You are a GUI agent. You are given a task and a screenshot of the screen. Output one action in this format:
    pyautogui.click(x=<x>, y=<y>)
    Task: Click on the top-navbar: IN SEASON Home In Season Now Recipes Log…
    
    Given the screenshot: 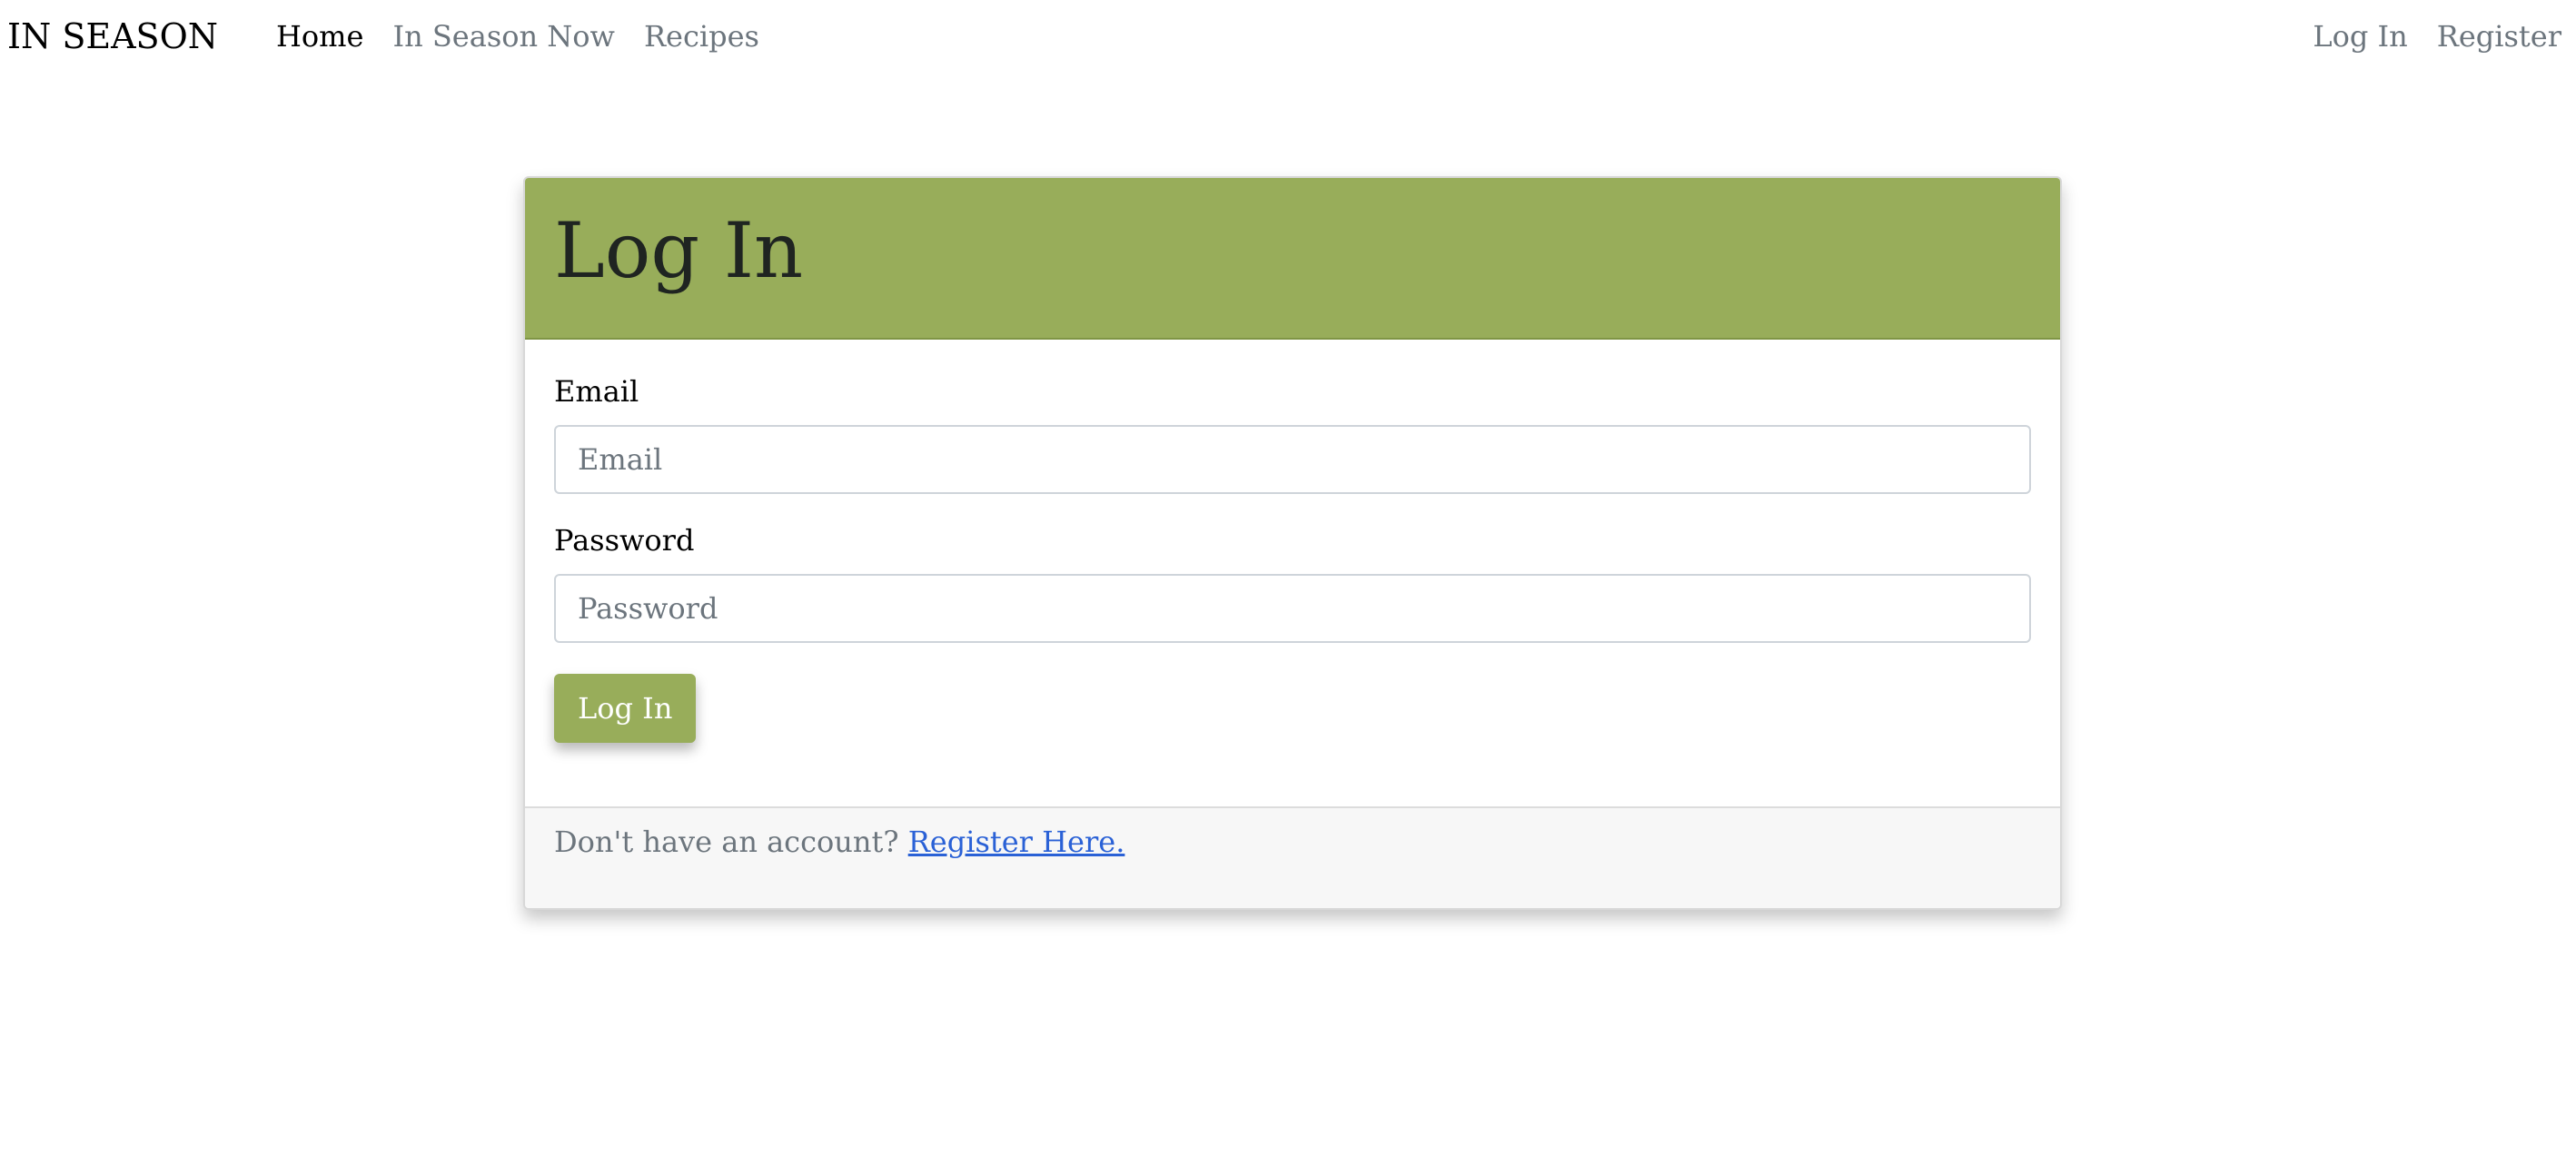 What is the action you would take?
    pyautogui.click(x=1288, y=37)
    